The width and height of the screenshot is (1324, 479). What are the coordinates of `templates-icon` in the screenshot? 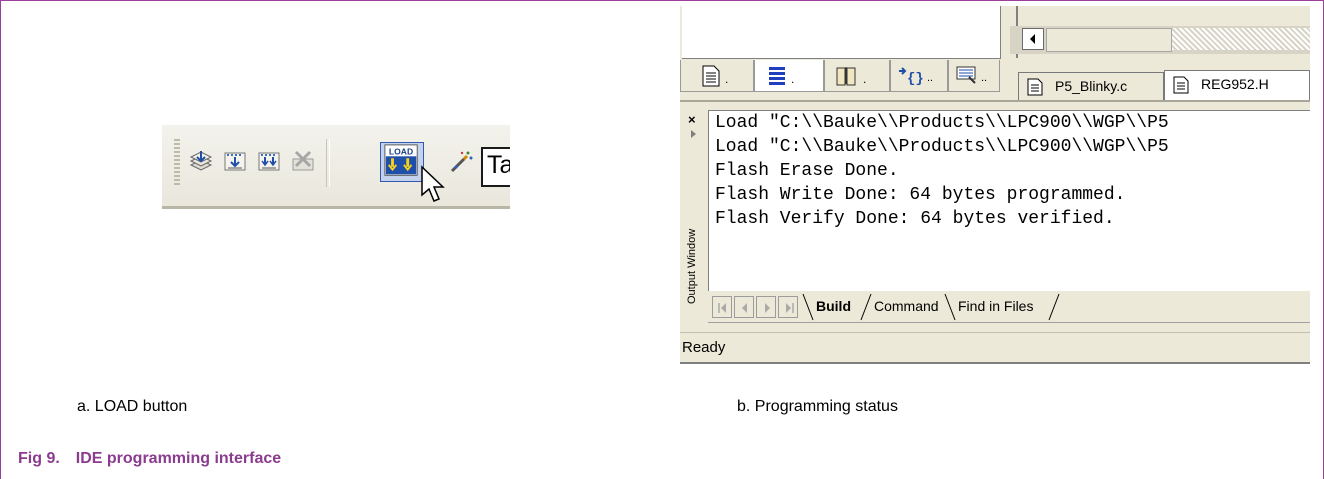 It's located at (966, 75).